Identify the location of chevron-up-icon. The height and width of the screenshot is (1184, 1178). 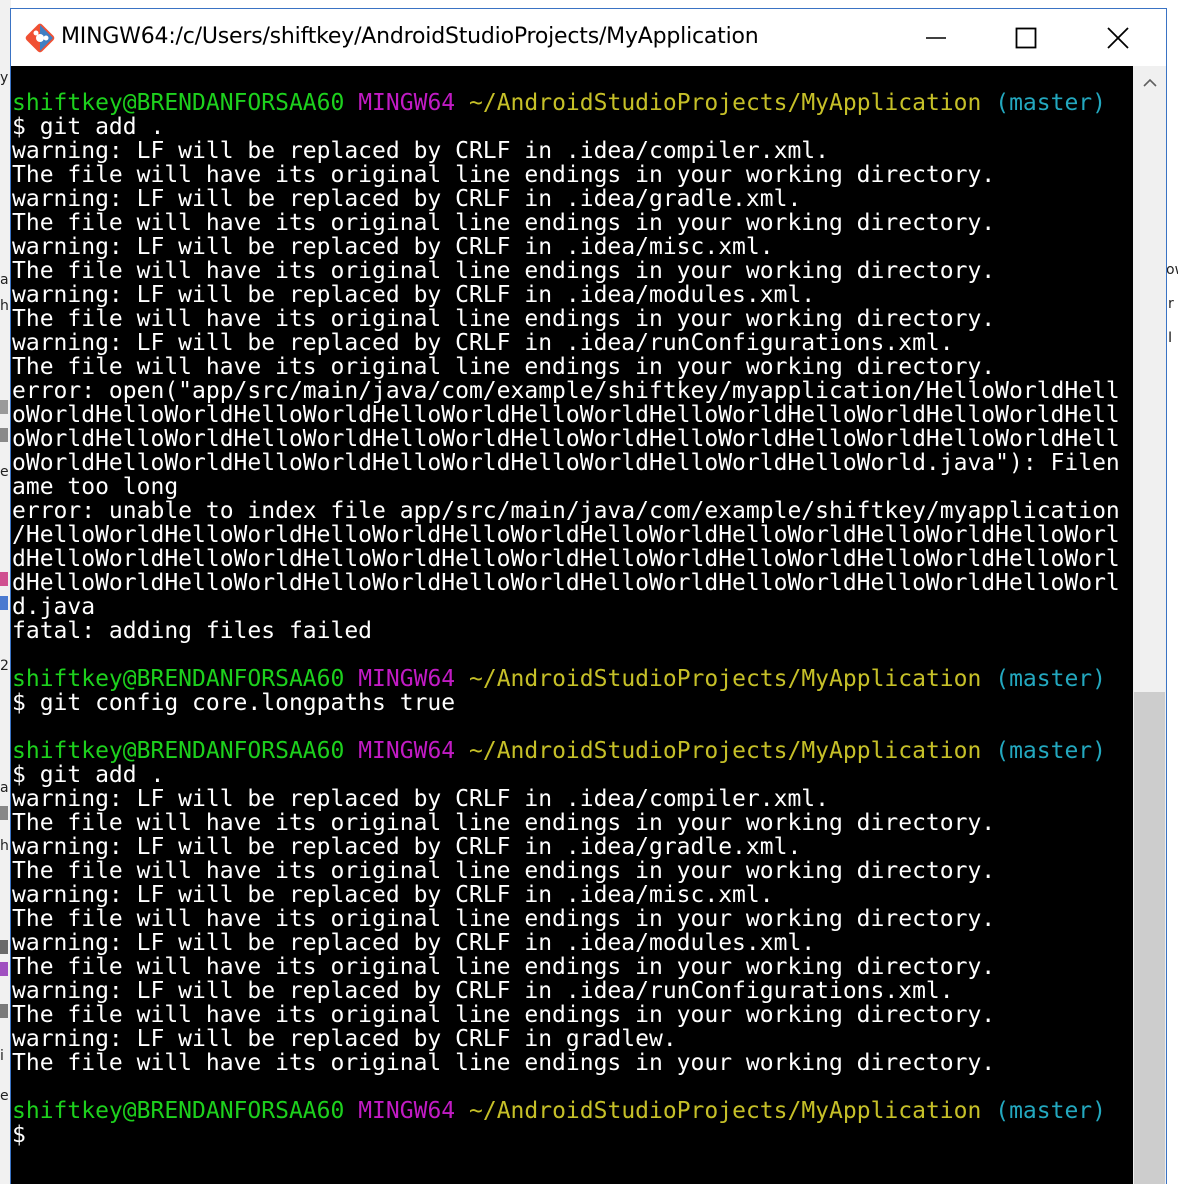
(1150, 82).